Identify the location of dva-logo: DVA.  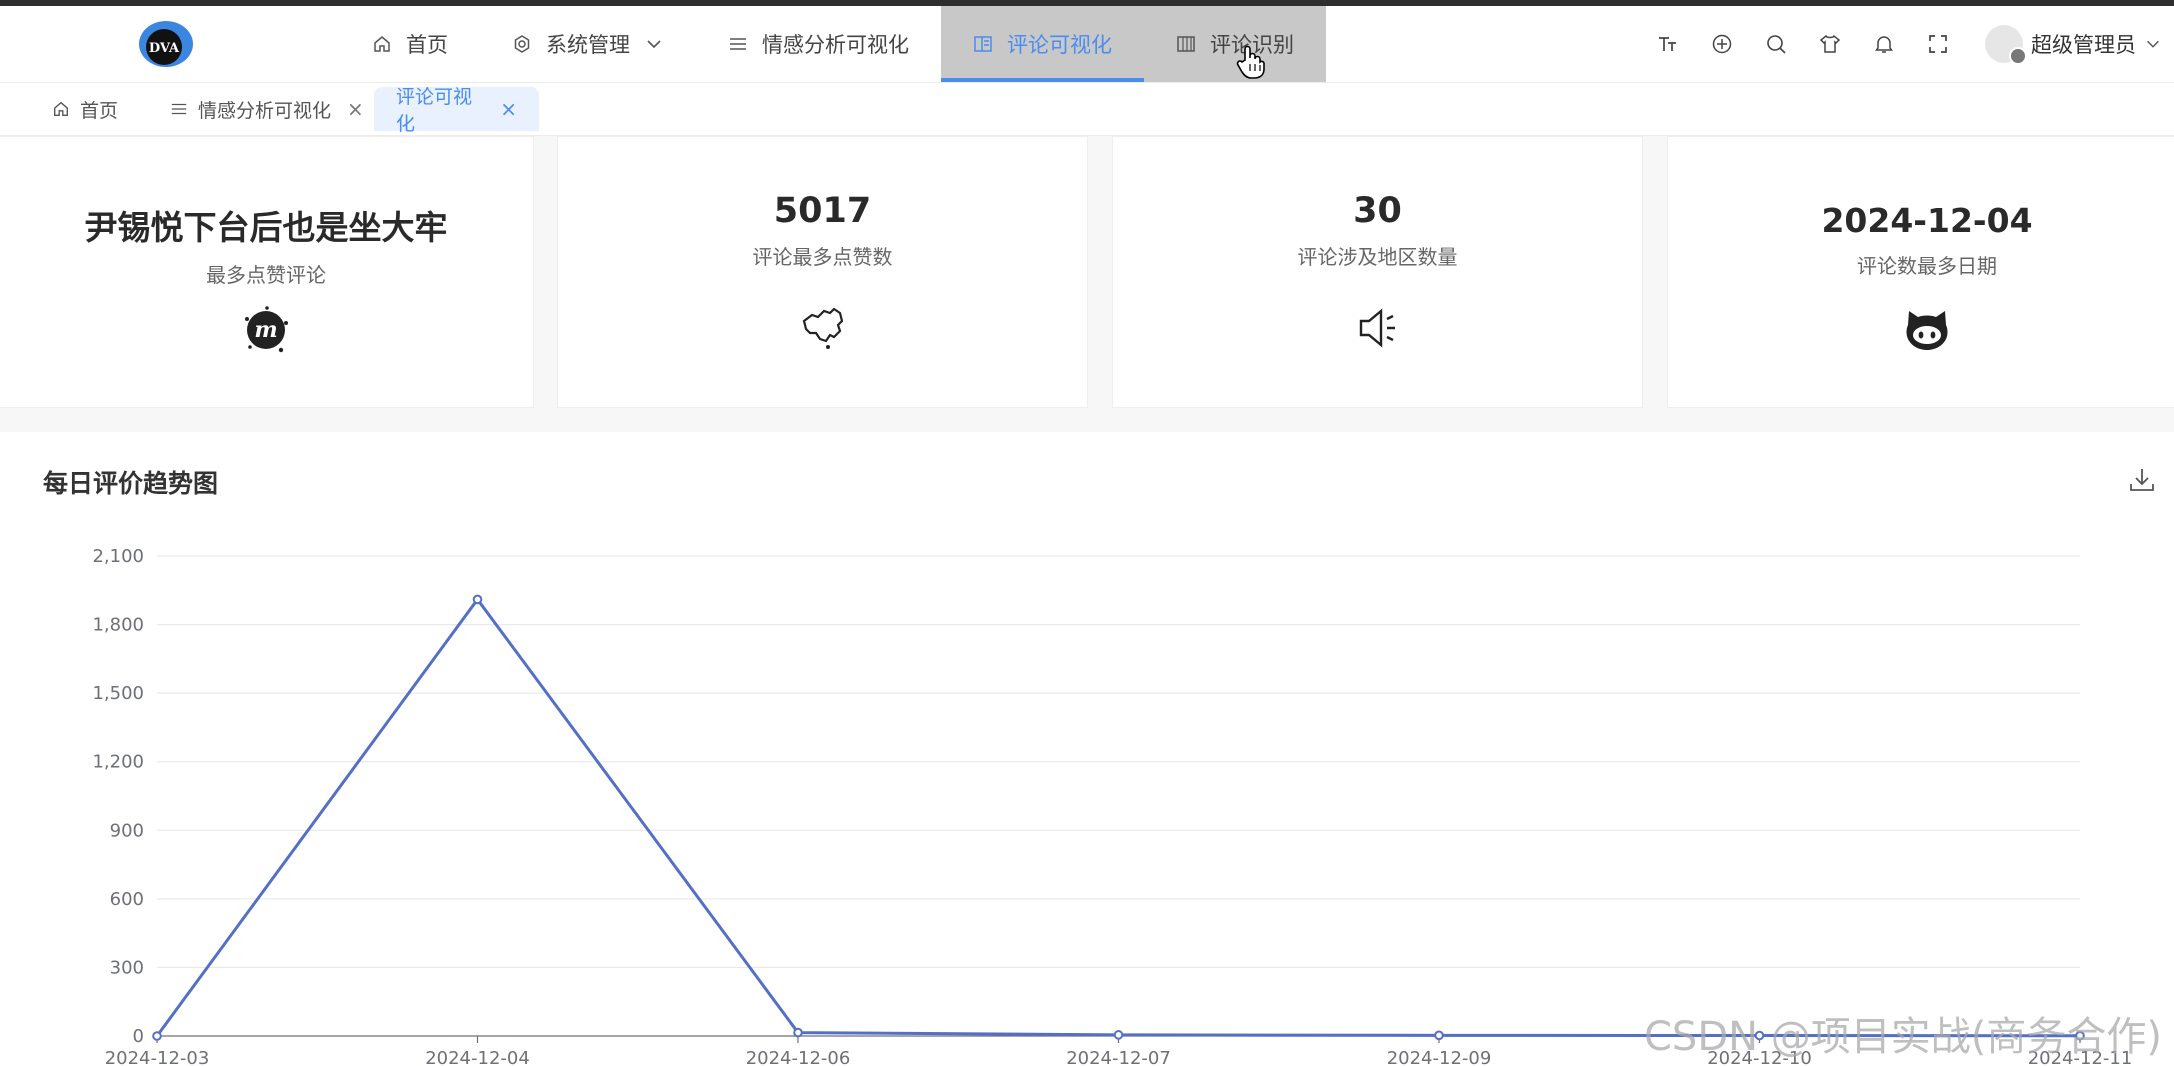
(166, 45).